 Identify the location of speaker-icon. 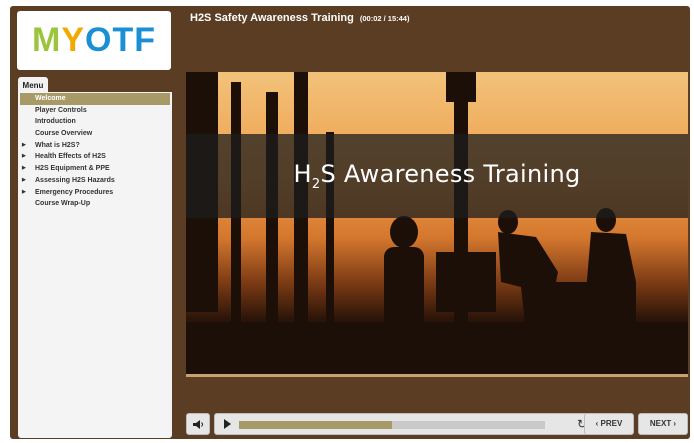
(198, 424).